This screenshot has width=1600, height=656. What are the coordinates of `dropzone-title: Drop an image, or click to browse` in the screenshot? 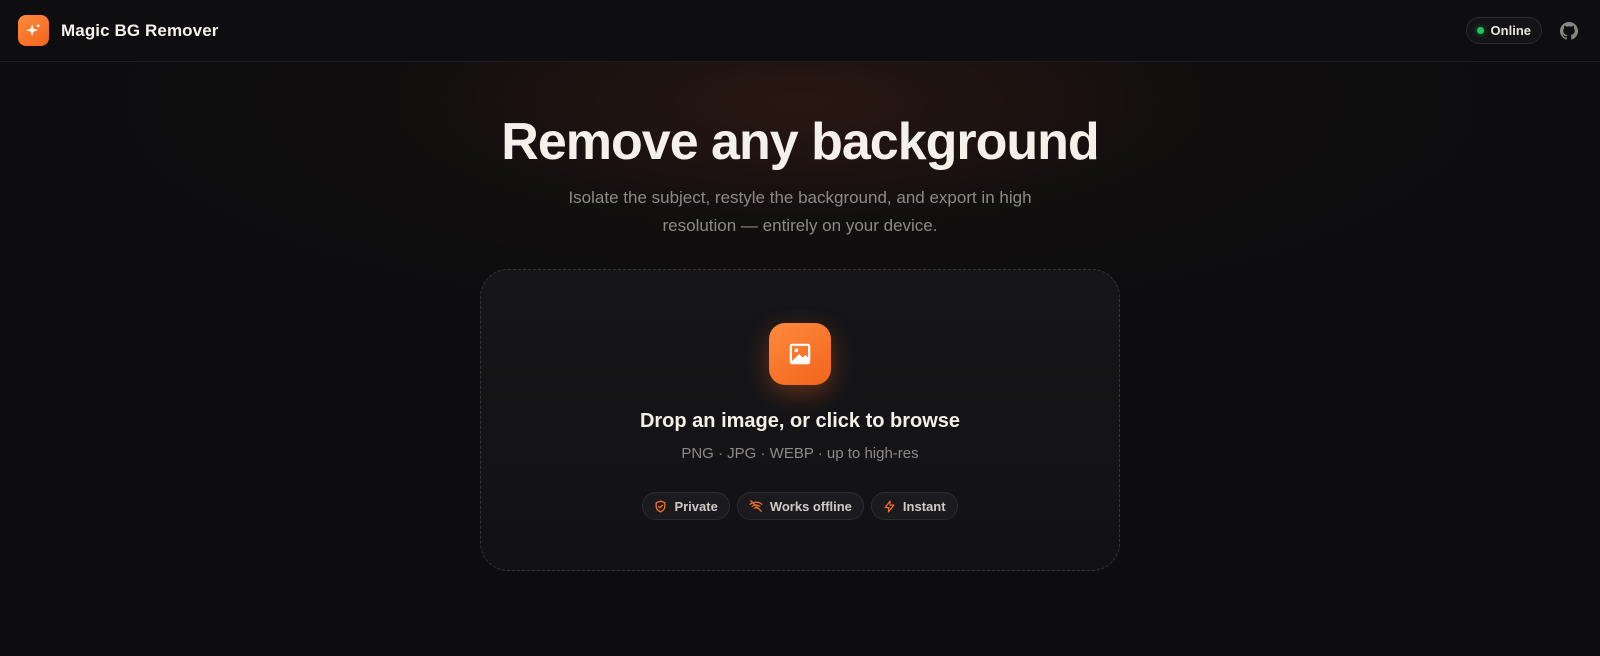 It's located at (800, 421).